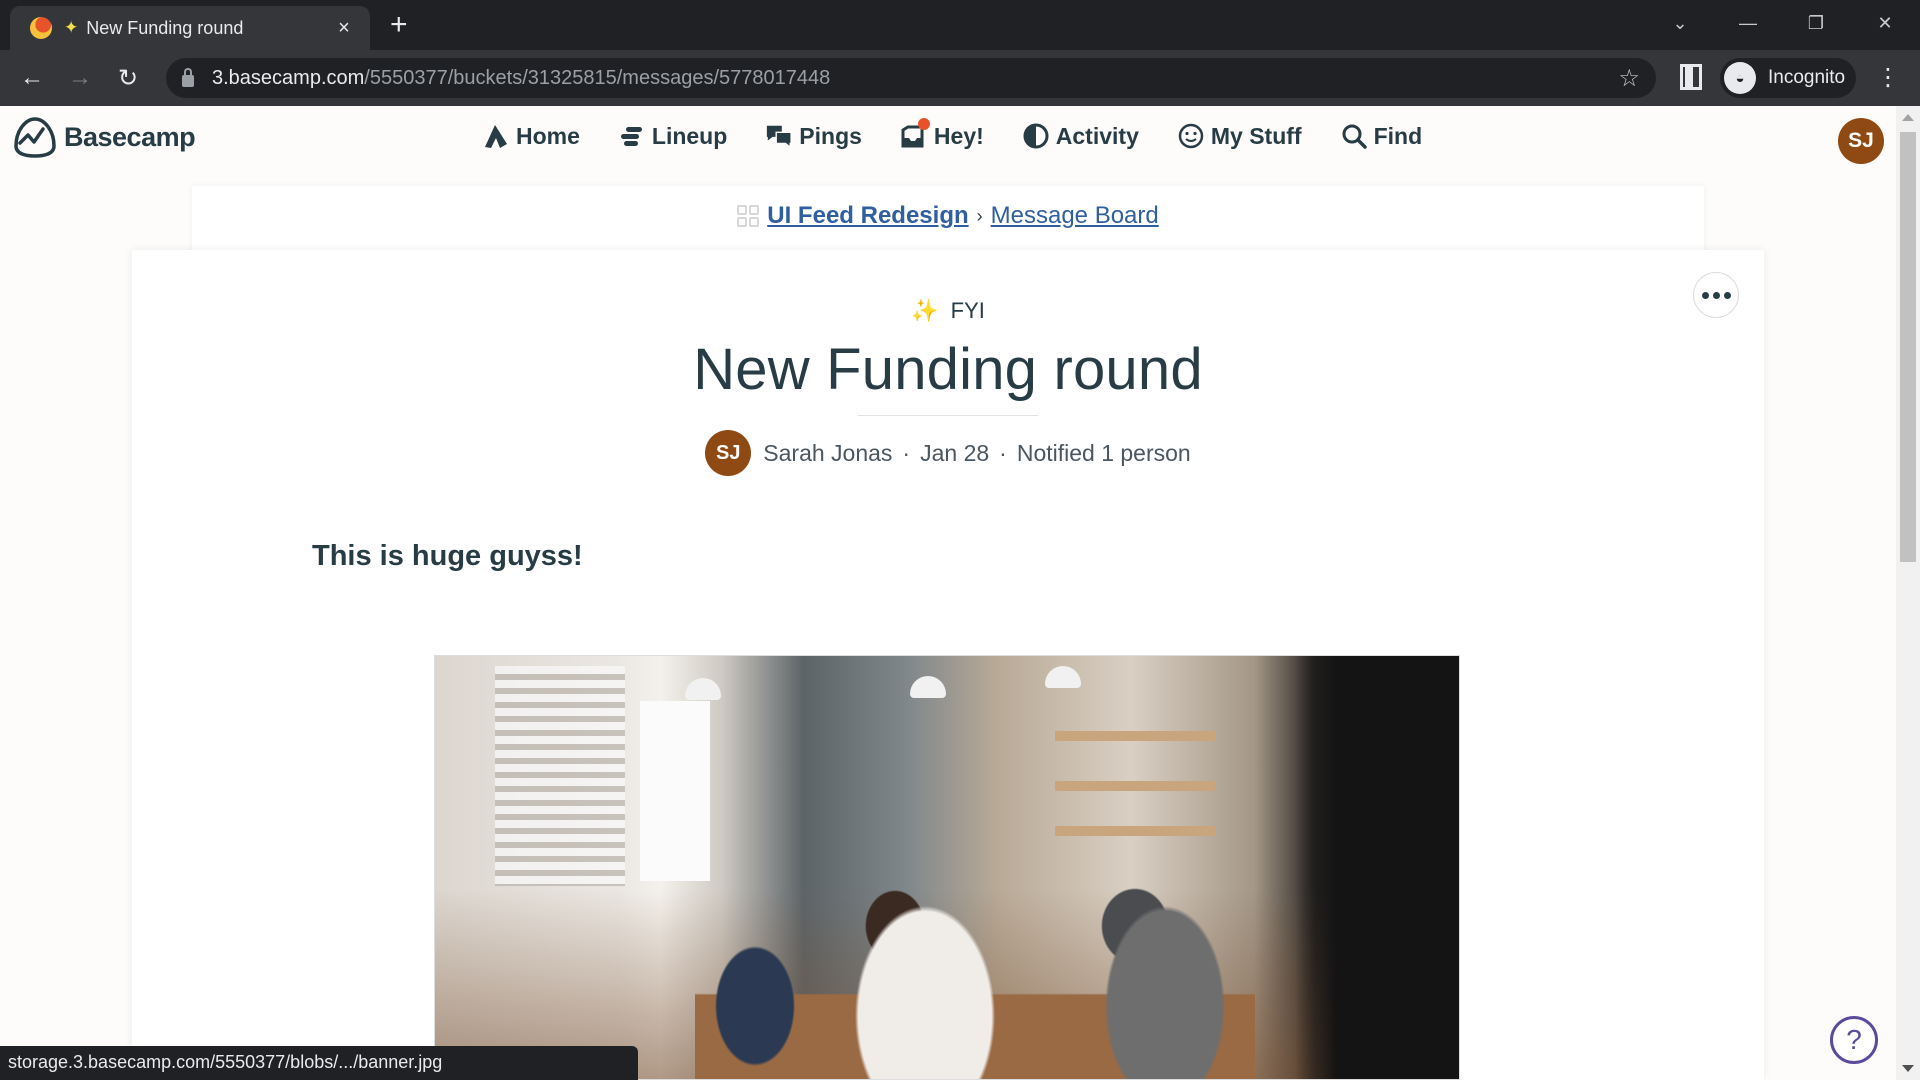 The image size is (1920, 1080). What do you see at coordinates (344, 28) in the screenshot?
I see `tab-close-icon: ×` at bounding box center [344, 28].